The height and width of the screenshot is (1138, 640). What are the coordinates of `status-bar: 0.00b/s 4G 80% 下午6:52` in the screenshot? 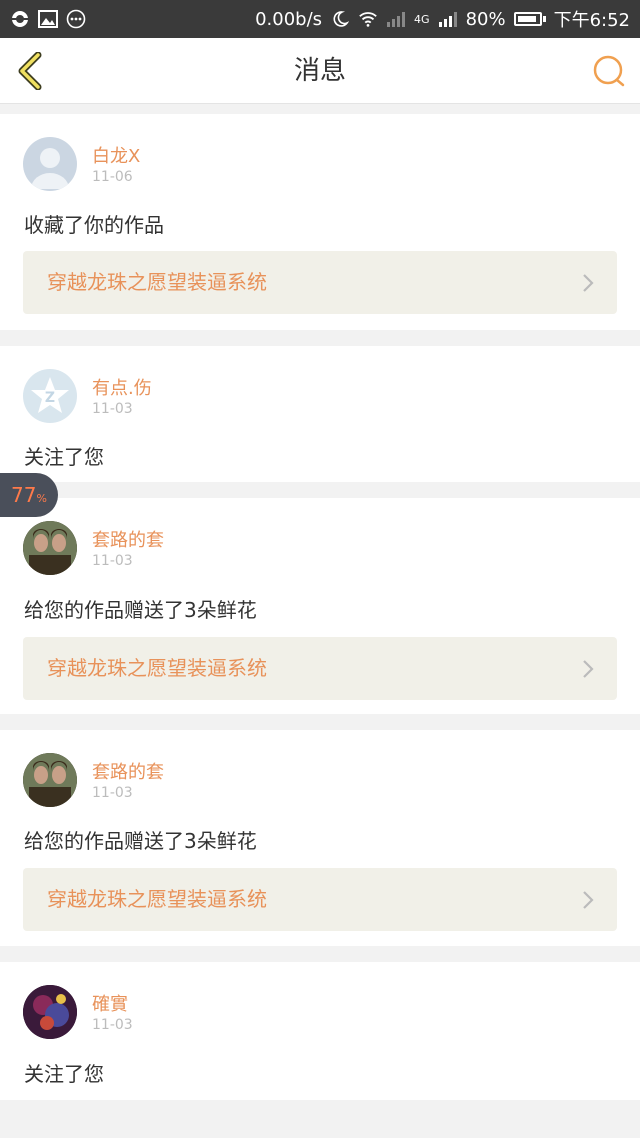 It's located at (320, 19).